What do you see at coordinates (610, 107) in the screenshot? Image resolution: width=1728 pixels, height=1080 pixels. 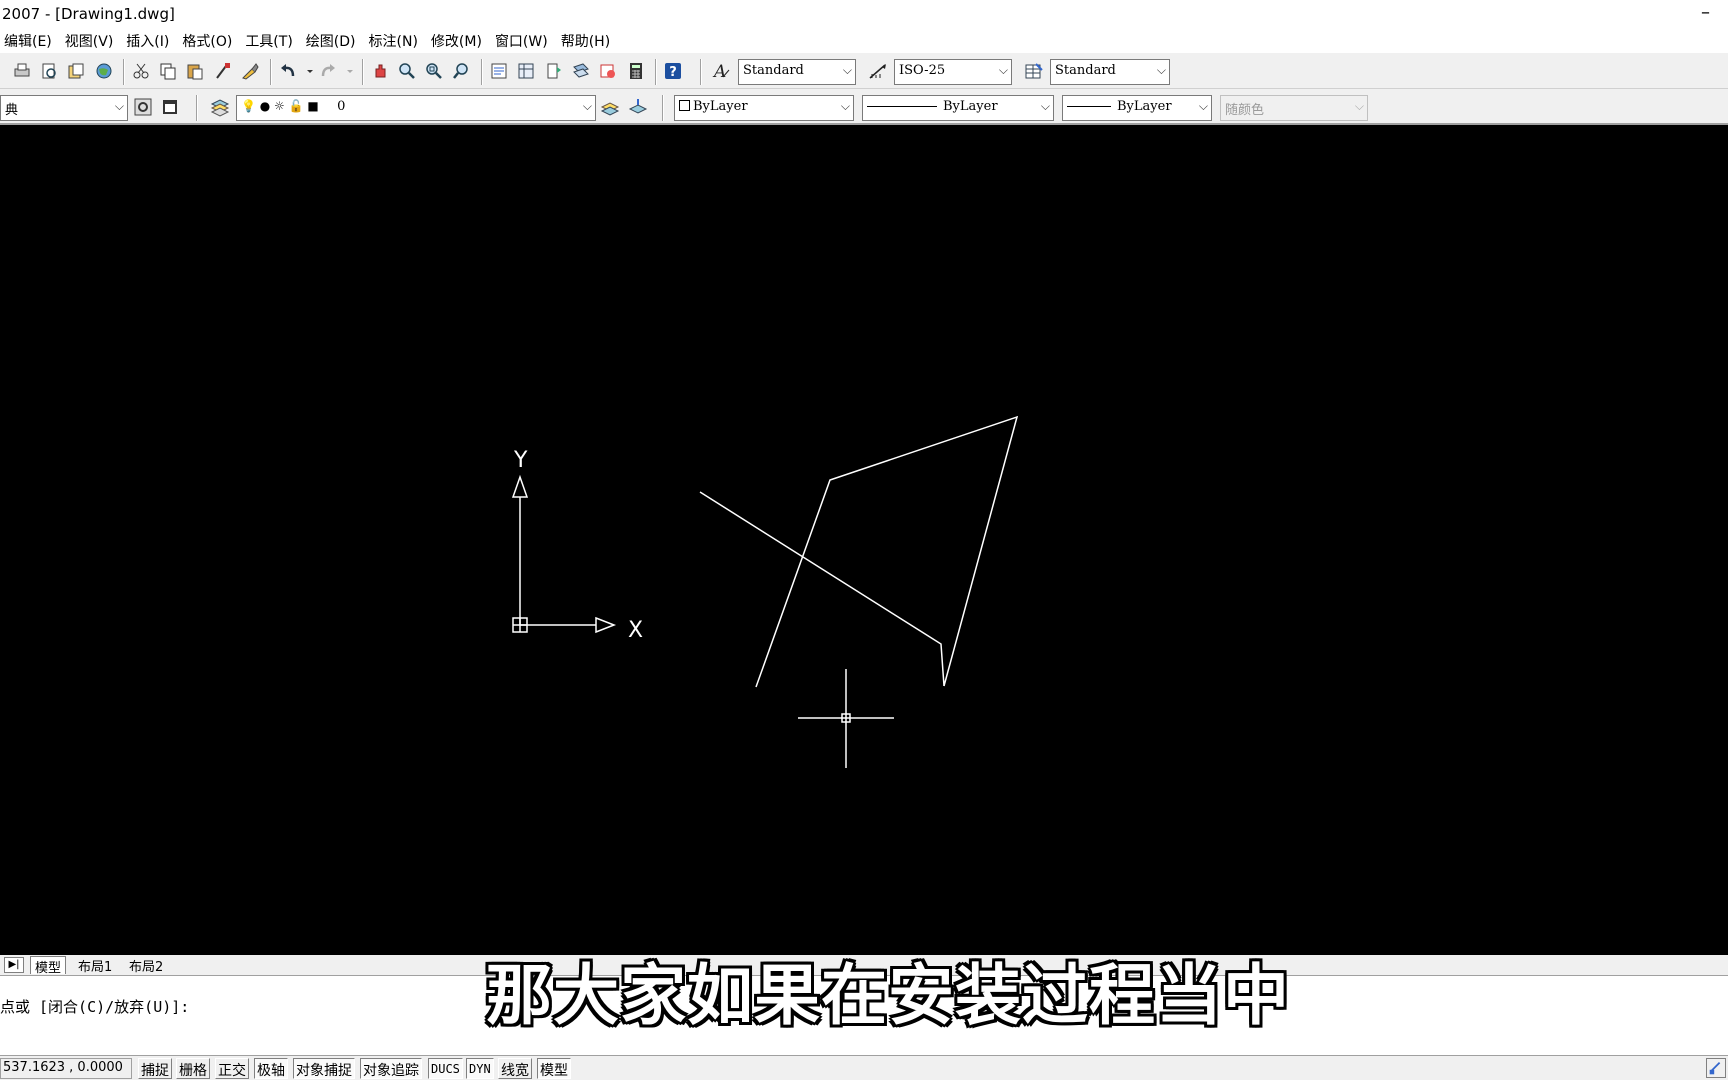 I see `make-object-layer-current-icon` at bounding box center [610, 107].